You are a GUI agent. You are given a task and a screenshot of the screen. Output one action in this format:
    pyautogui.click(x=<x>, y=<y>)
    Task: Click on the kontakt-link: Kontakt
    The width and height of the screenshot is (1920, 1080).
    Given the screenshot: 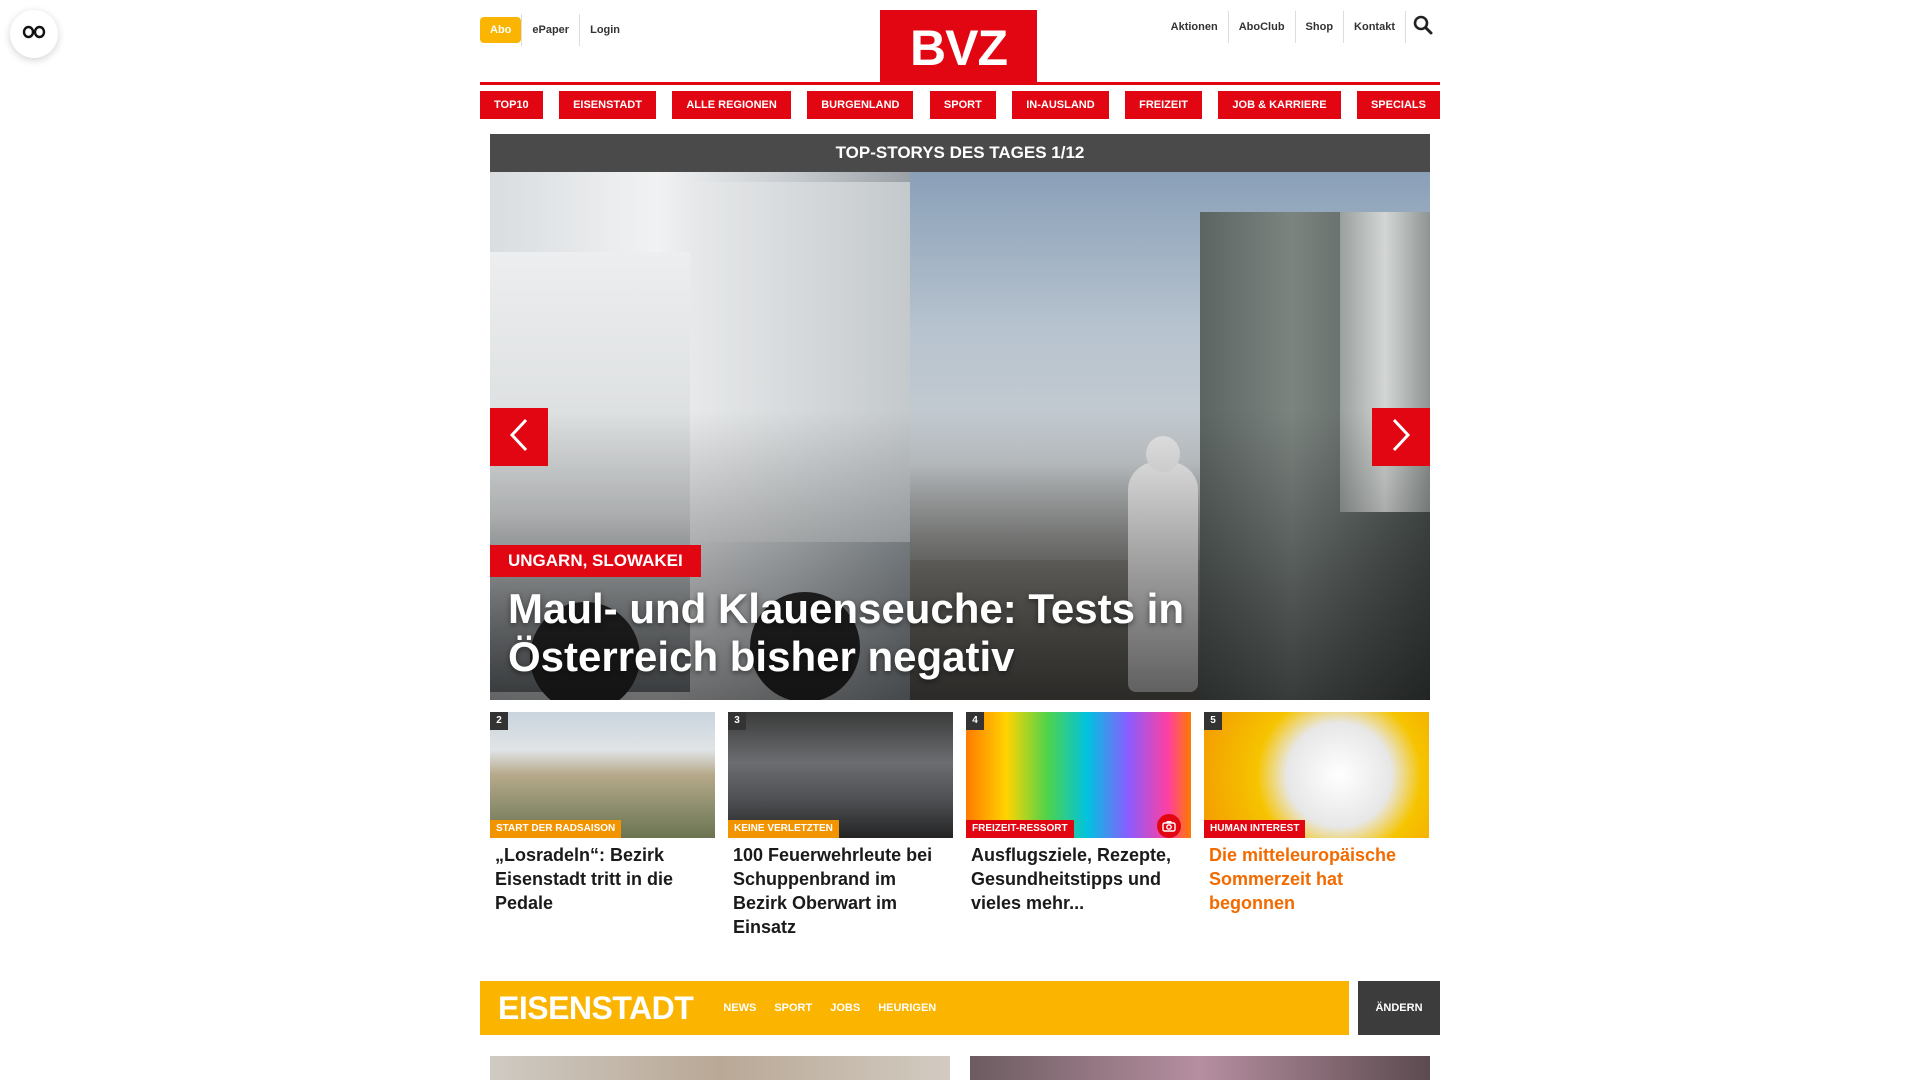 What is the action you would take?
    pyautogui.click(x=1375, y=27)
    